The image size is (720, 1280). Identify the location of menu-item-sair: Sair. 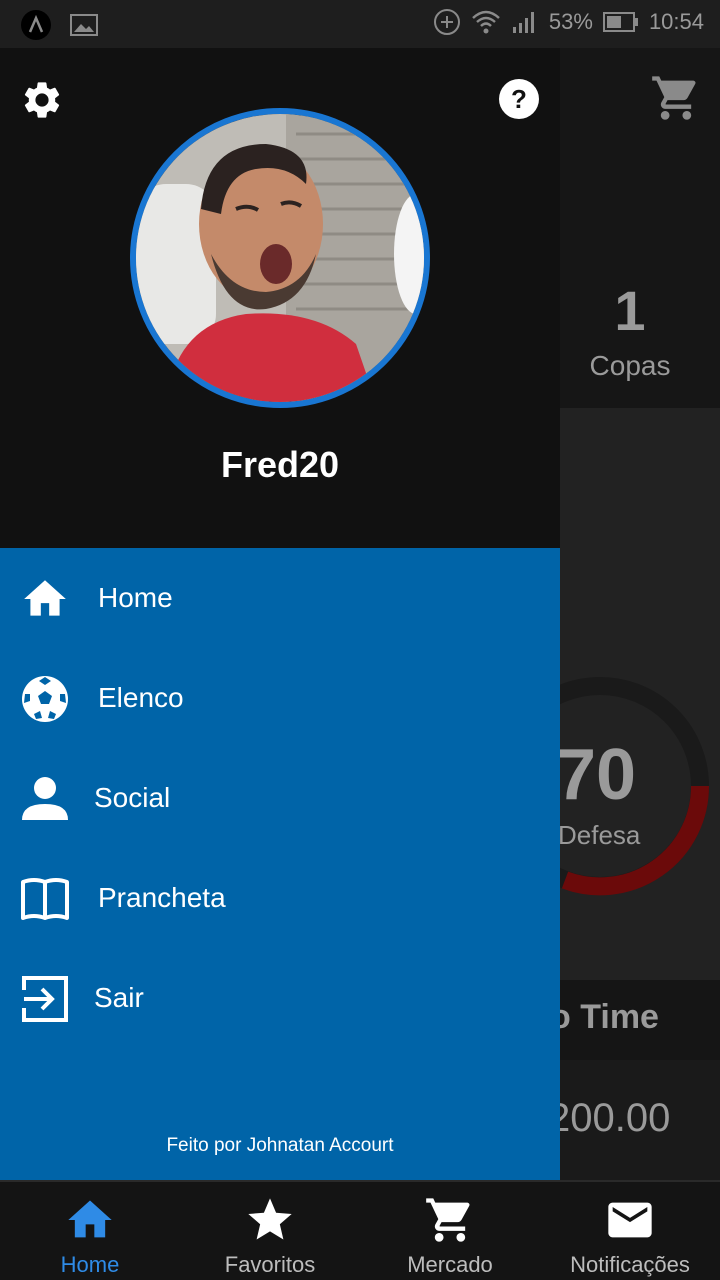
(280, 998).